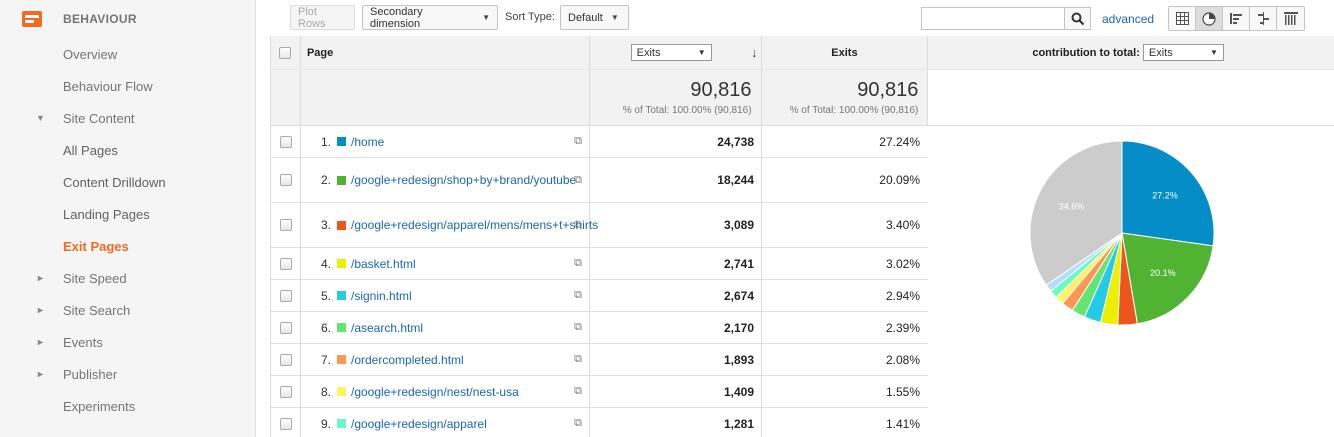 The width and height of the screenshot is (1334, 437). I want to click on behaviour-section-header: BEHAVIOUR, so click(127, 19).